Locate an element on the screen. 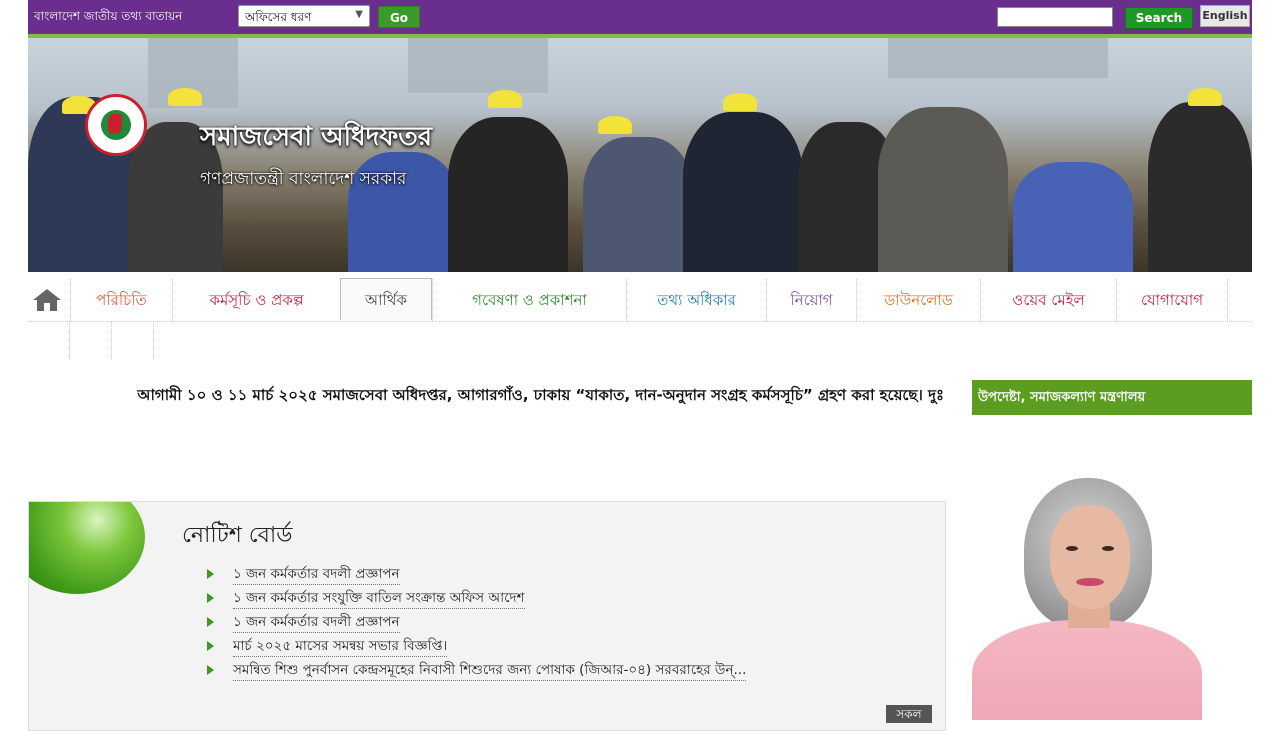 The height and width of the screenshot is (731, 1280). nav-item-programs: কর্মসূচি ও প্রকল্প is located at coordinates (256, 300).